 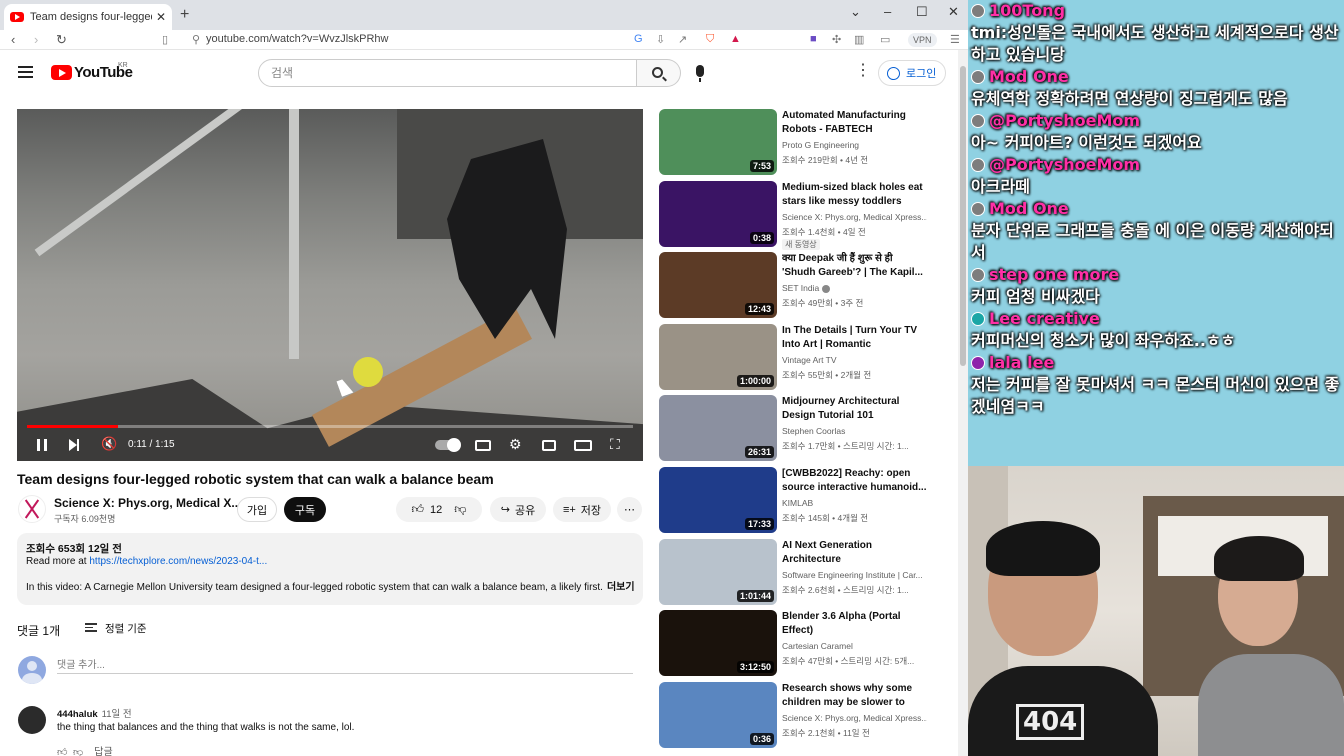 I want to click on progress-bar, so click(x=330, y=426).